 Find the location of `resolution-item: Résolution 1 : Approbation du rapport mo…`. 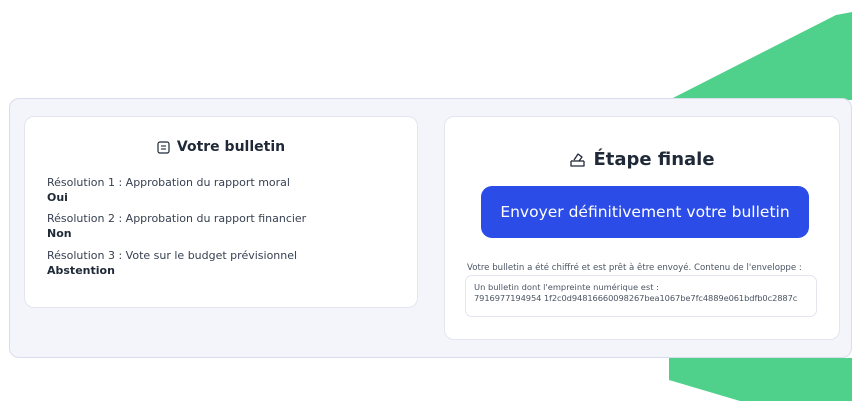

resolution-item: Résolution 1 : Approbation du rapport mo… is located at coordinates (168, 190).